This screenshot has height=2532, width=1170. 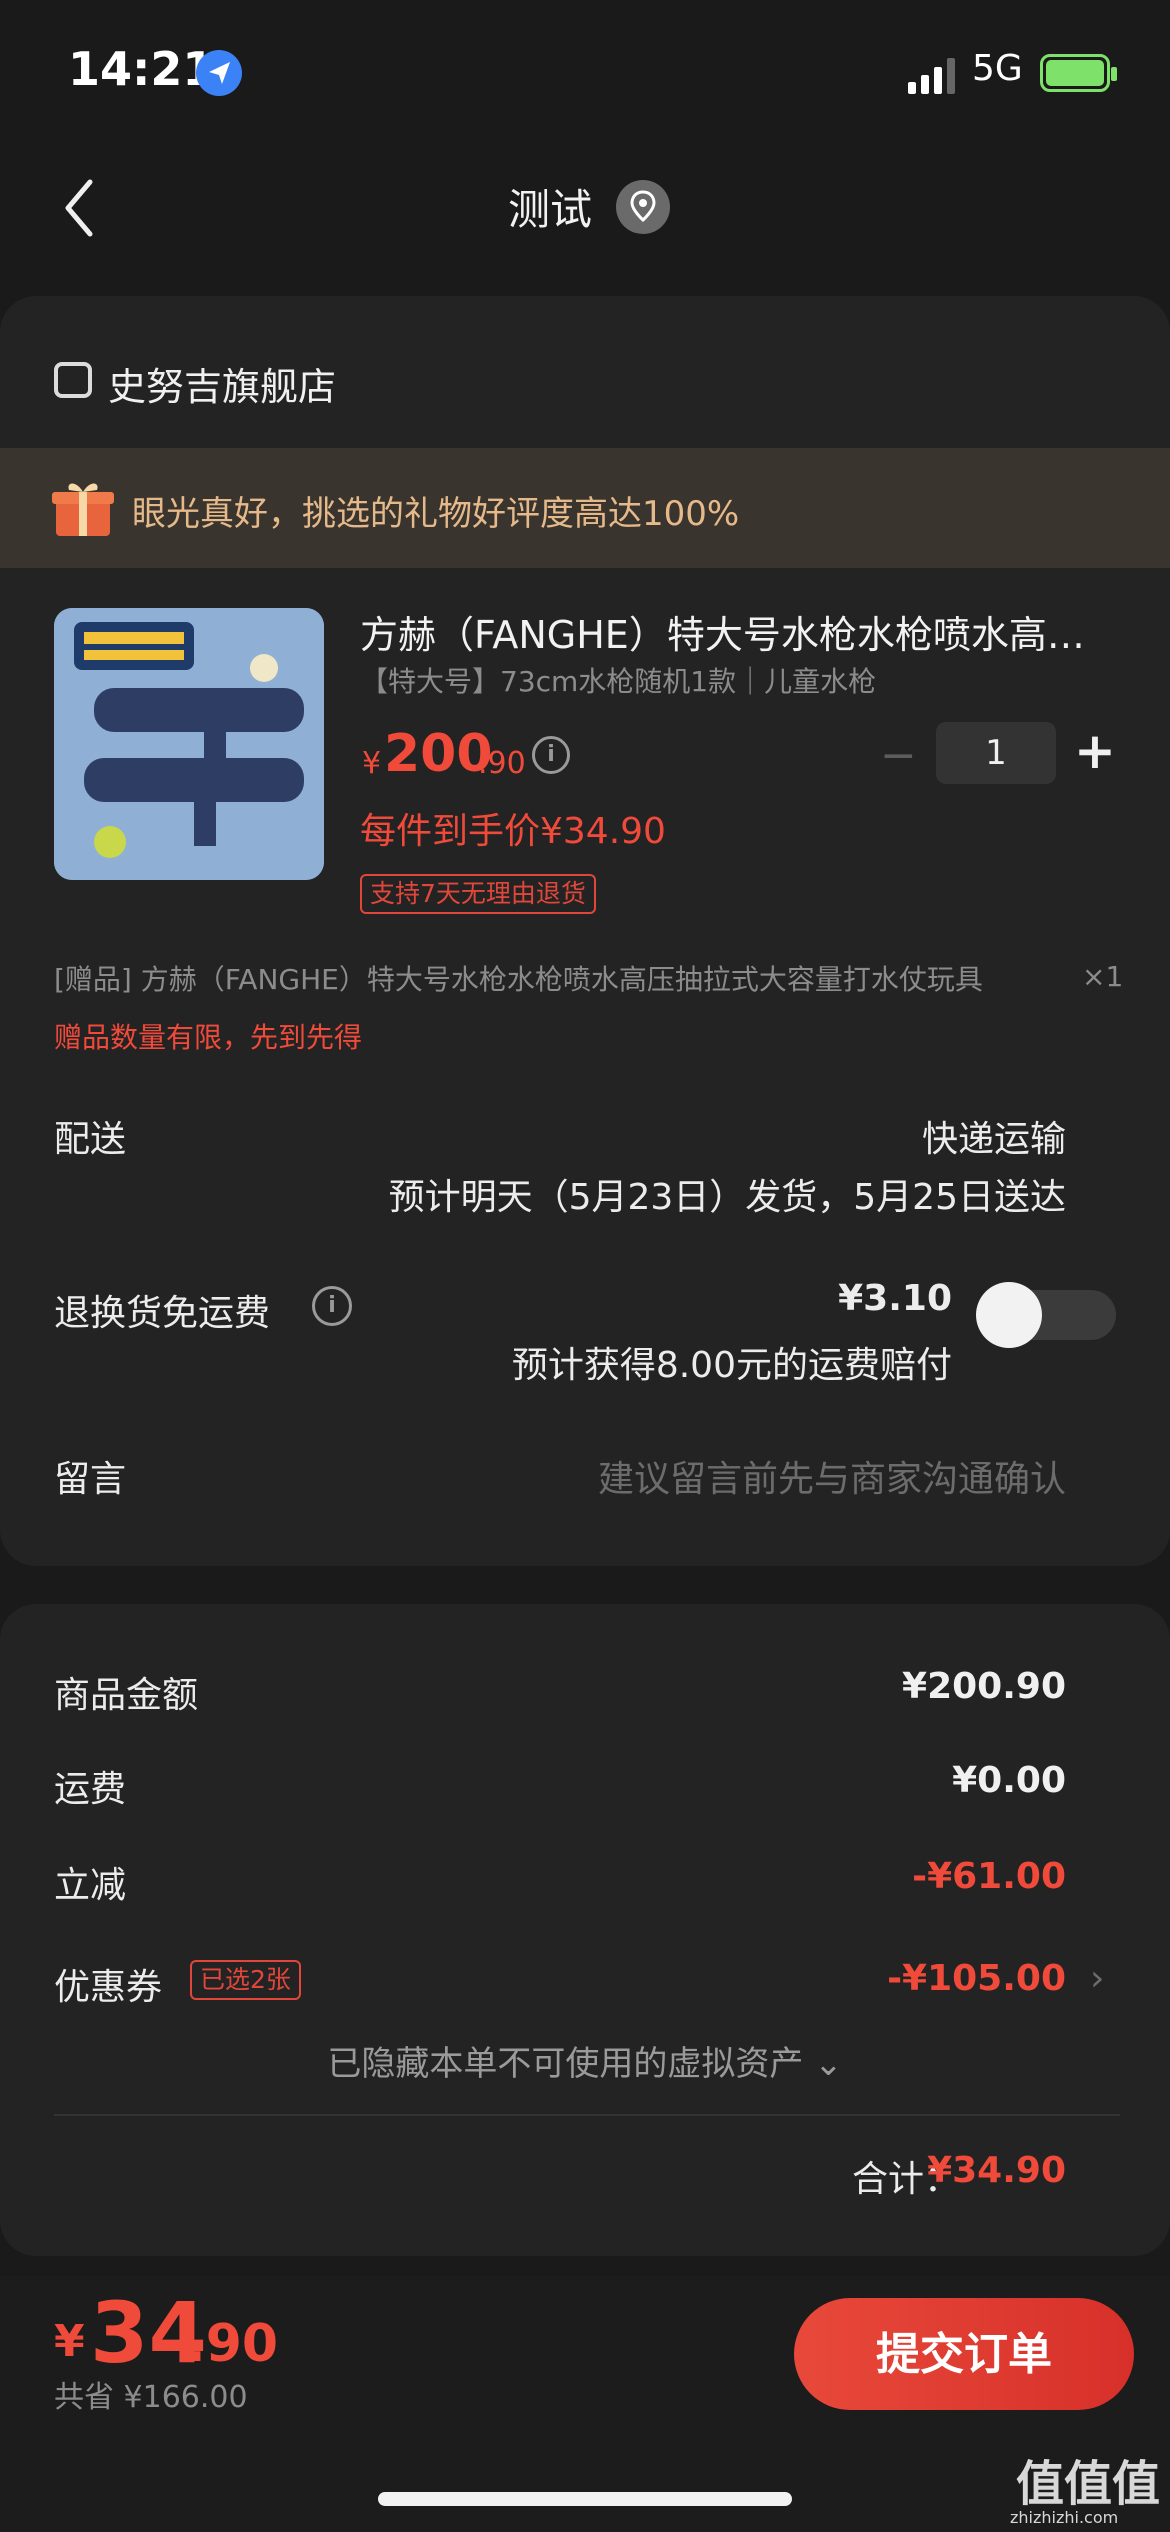 I want to click on coupon-label: 优惠券, so click(x=108, y=1987).